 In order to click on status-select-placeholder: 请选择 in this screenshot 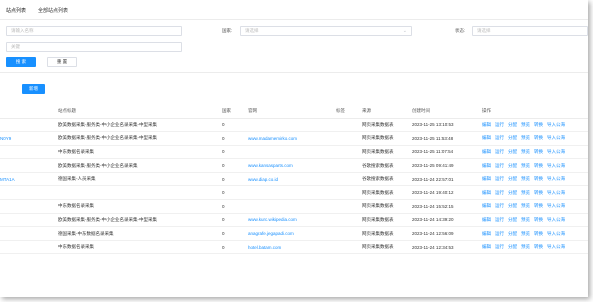, I will do `click(484, 30)`.